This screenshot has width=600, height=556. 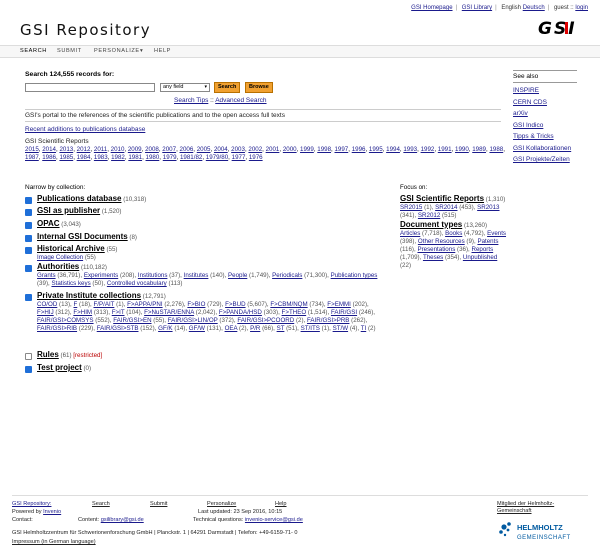 What do you see at coordinates (187, 149) in the screenshot?
I see `year-link: 2006` at bounding box center [187, 149].